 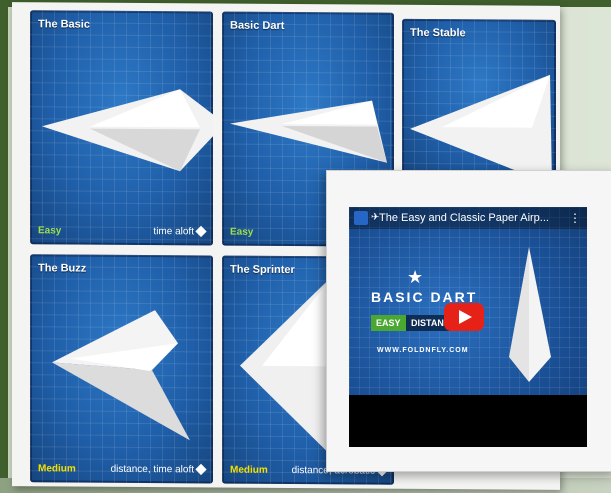 I want to click on card-the-basic: The Basic Easy time aloft, so click(x=121, y=128).